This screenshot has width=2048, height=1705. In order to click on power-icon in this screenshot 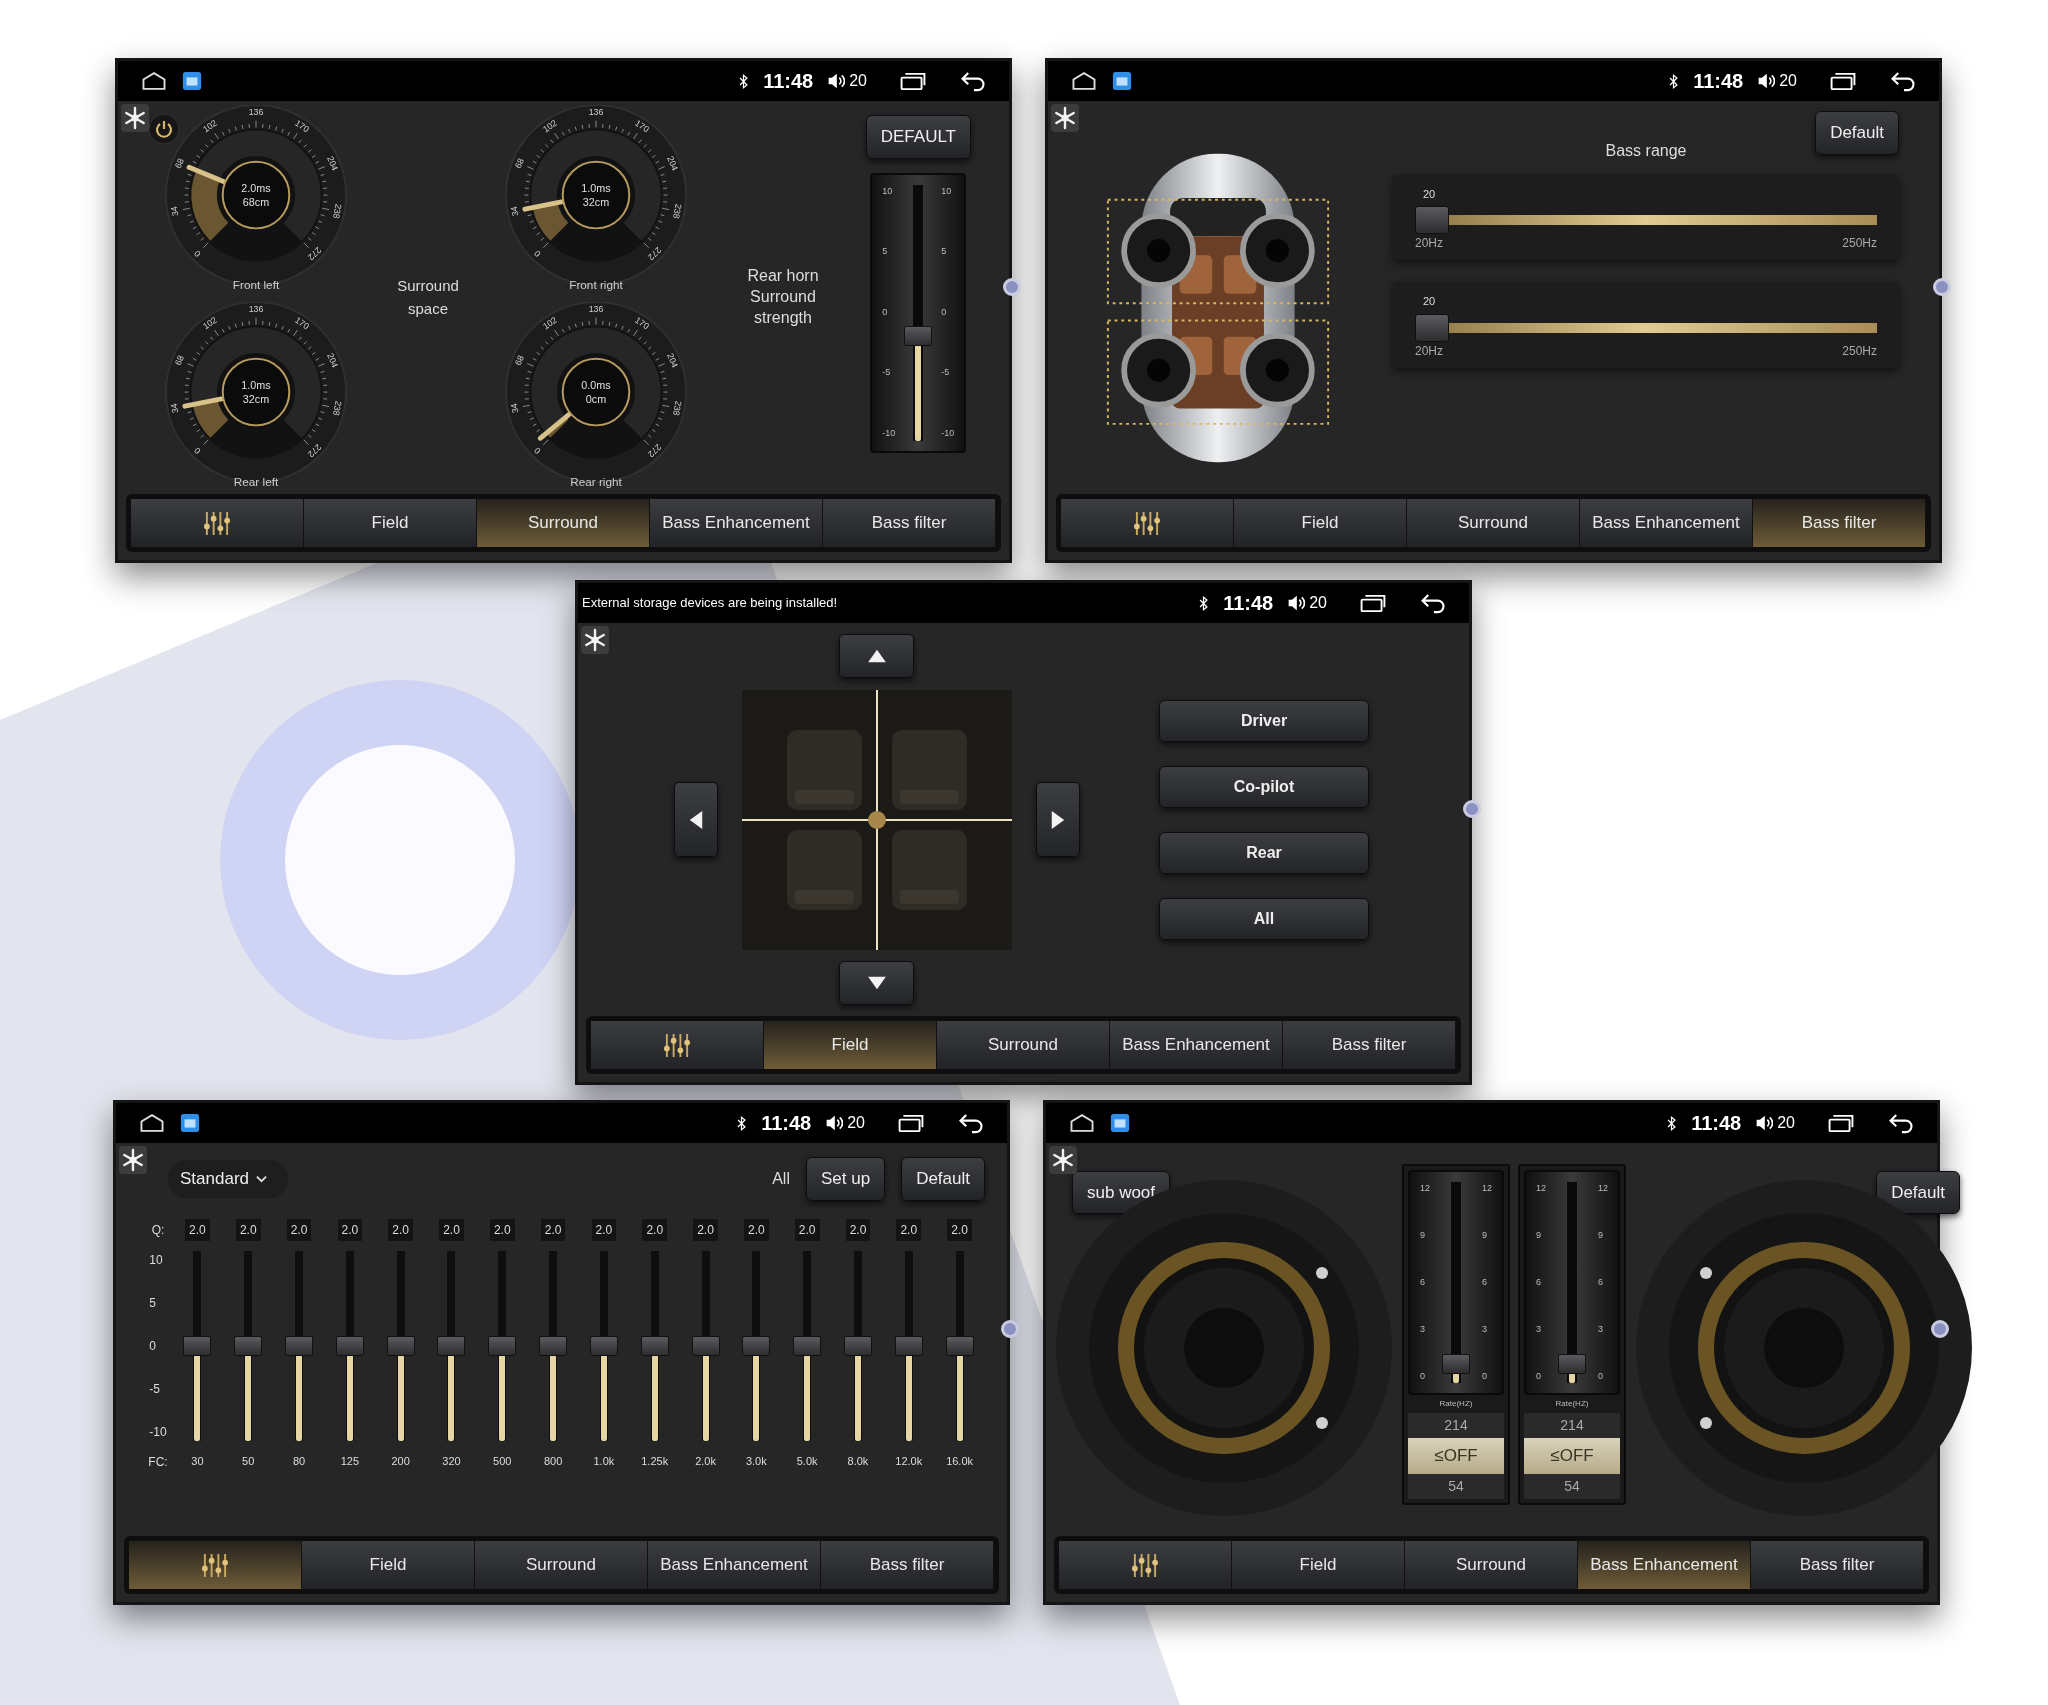, I will do `click(164, 129)`.